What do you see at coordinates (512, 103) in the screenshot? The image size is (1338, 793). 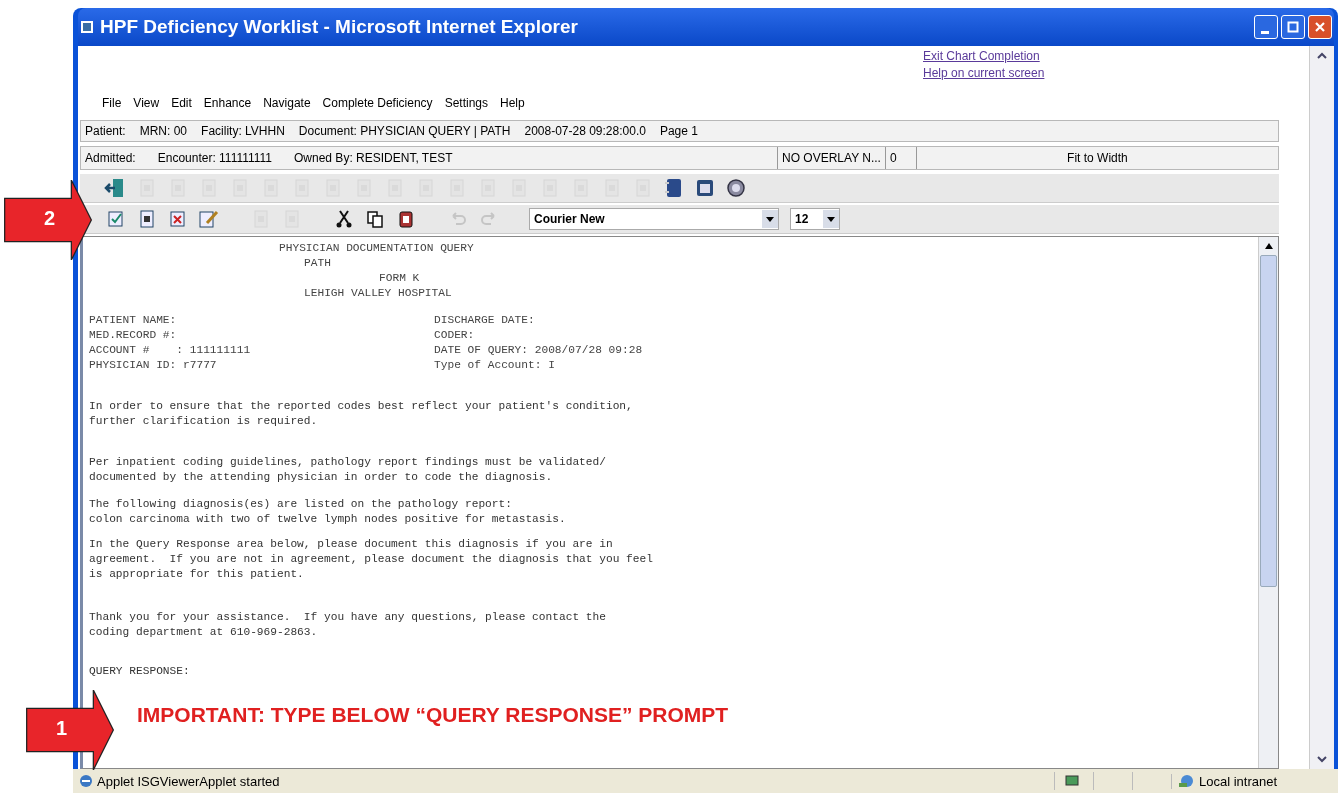 I see `menu-item: Help` at bounding box center [512, 103].